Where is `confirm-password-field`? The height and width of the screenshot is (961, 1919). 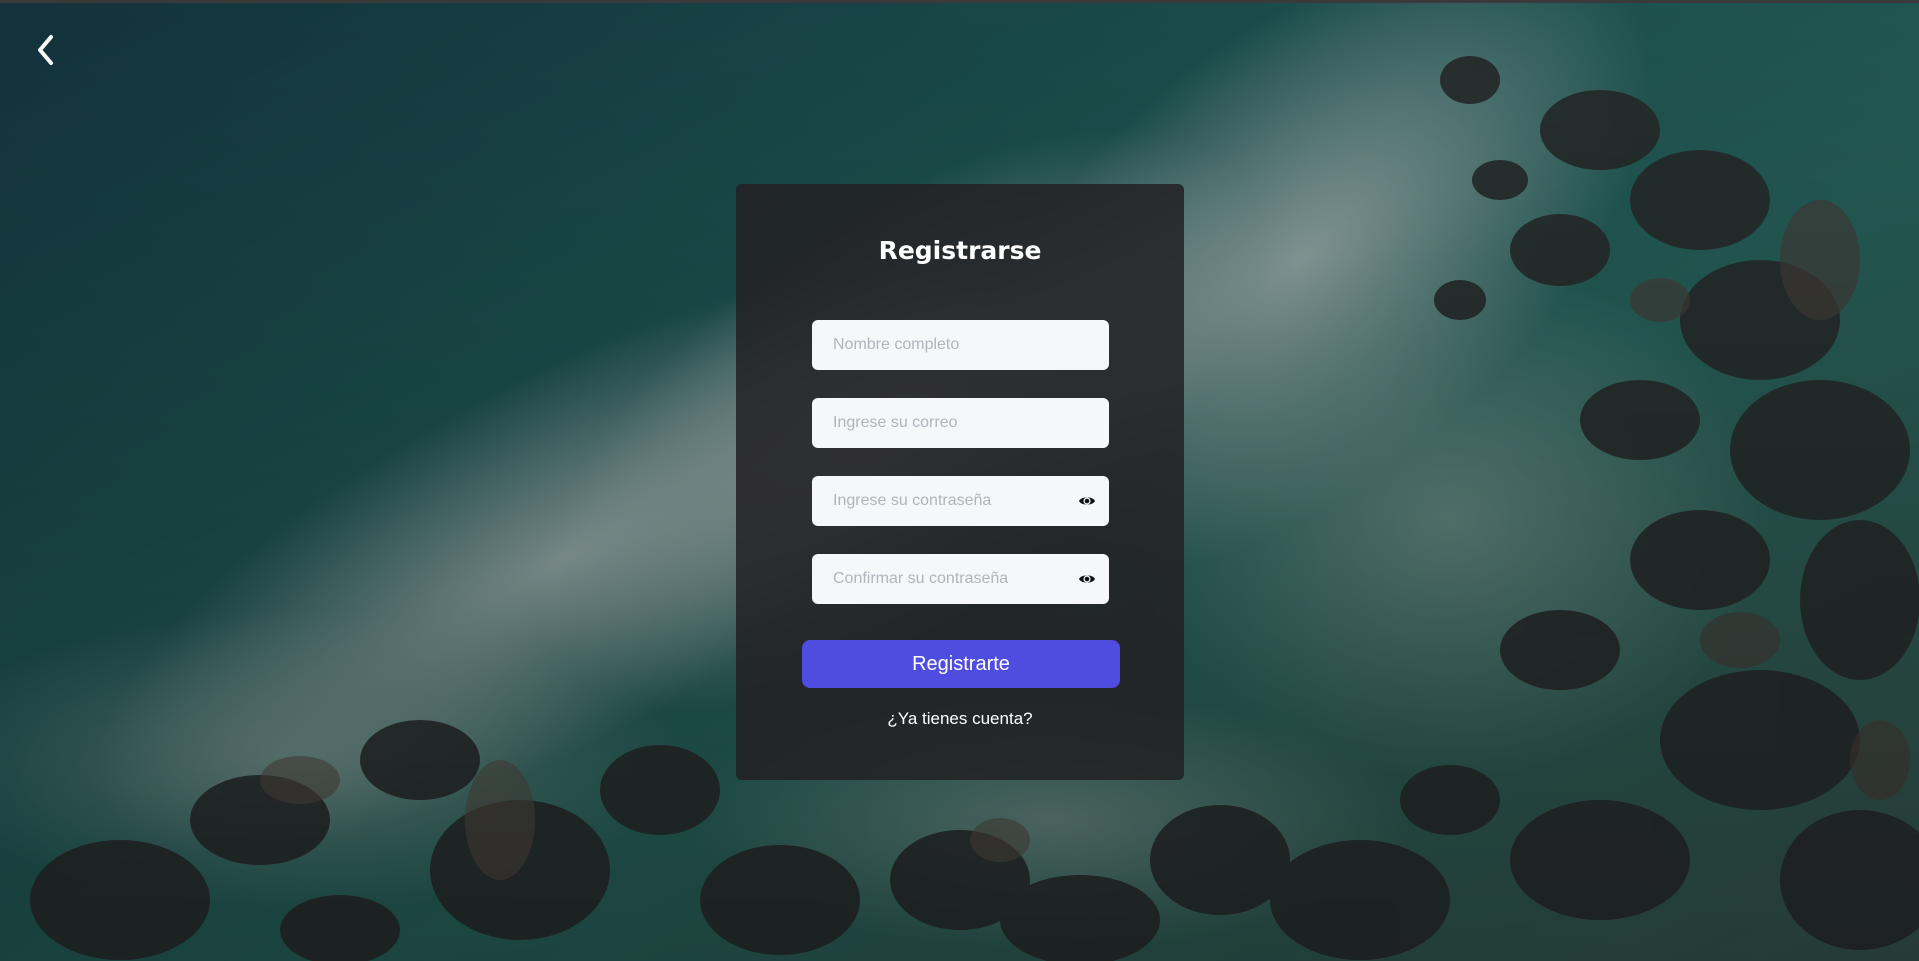
confirm-password-field is located at coordinates (960, 579).